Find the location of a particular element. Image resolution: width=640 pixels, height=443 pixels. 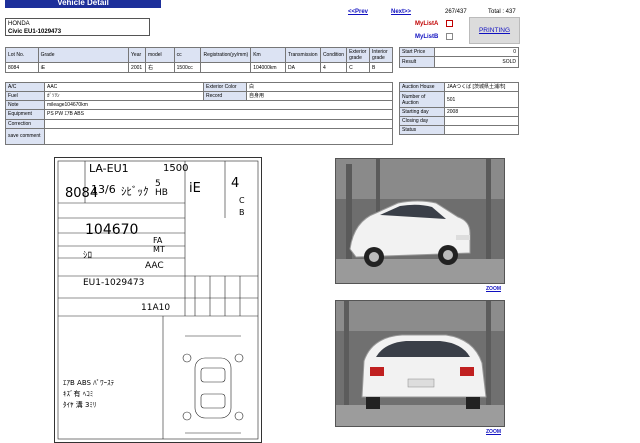

mylist-a-label: MyListA is located at coordinates (427, 24).